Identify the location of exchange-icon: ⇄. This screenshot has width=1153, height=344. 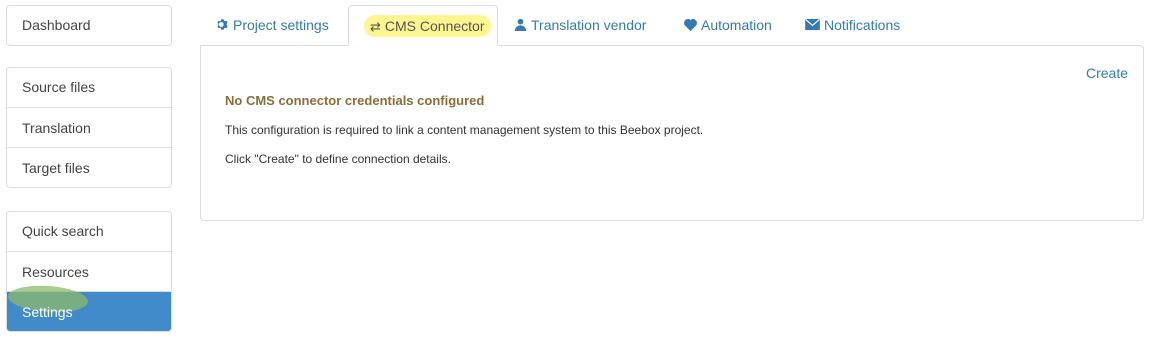
(375, 26).